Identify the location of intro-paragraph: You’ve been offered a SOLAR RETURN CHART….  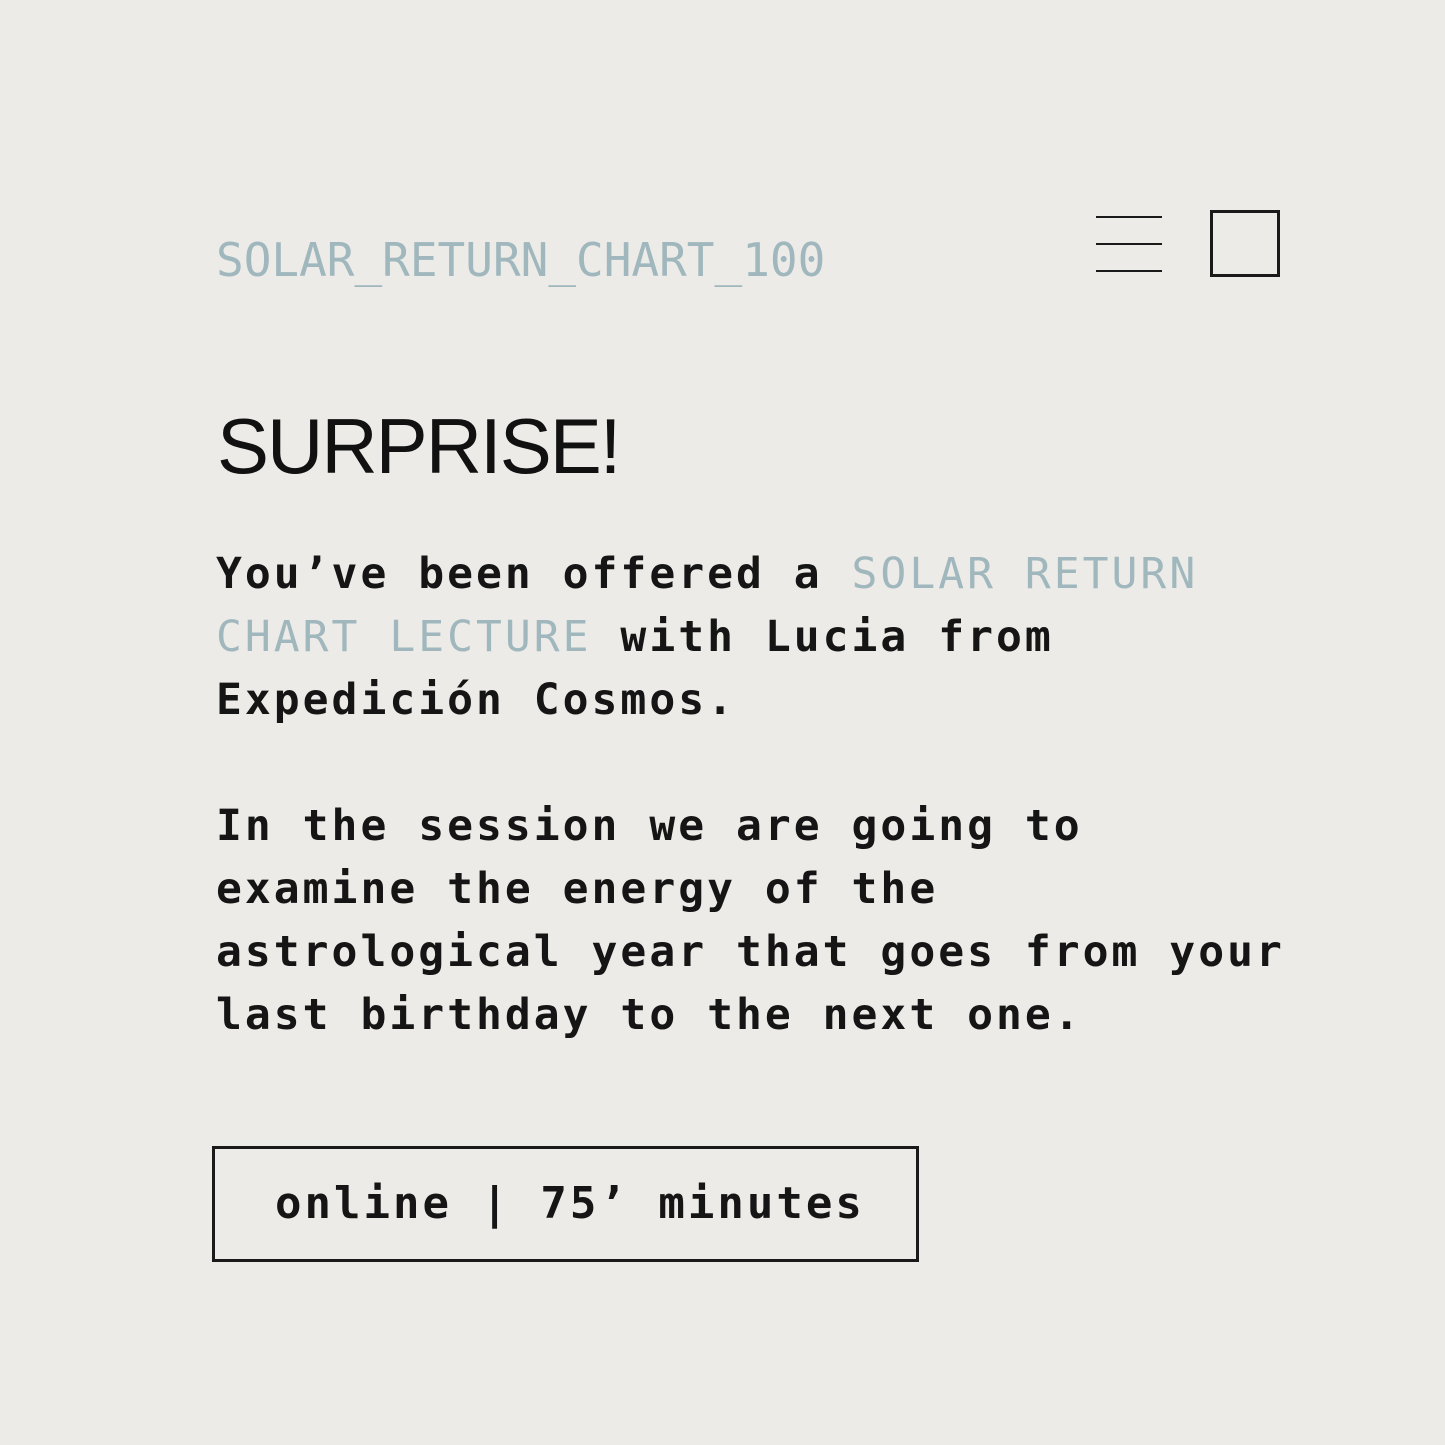
(756, 637).